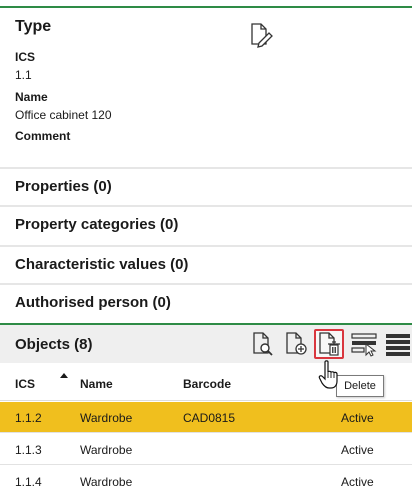 This screenshot has width=416, height=496. What do you see at coordinates (206, 225) in the screenshot?
I see `section-property-categories: Property categories (0)` at bounding box center [206, 225].